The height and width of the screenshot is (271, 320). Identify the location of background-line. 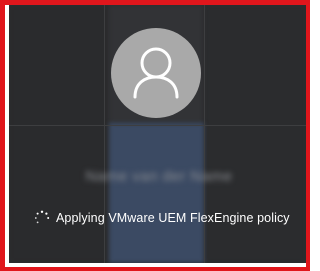
(157, 125).